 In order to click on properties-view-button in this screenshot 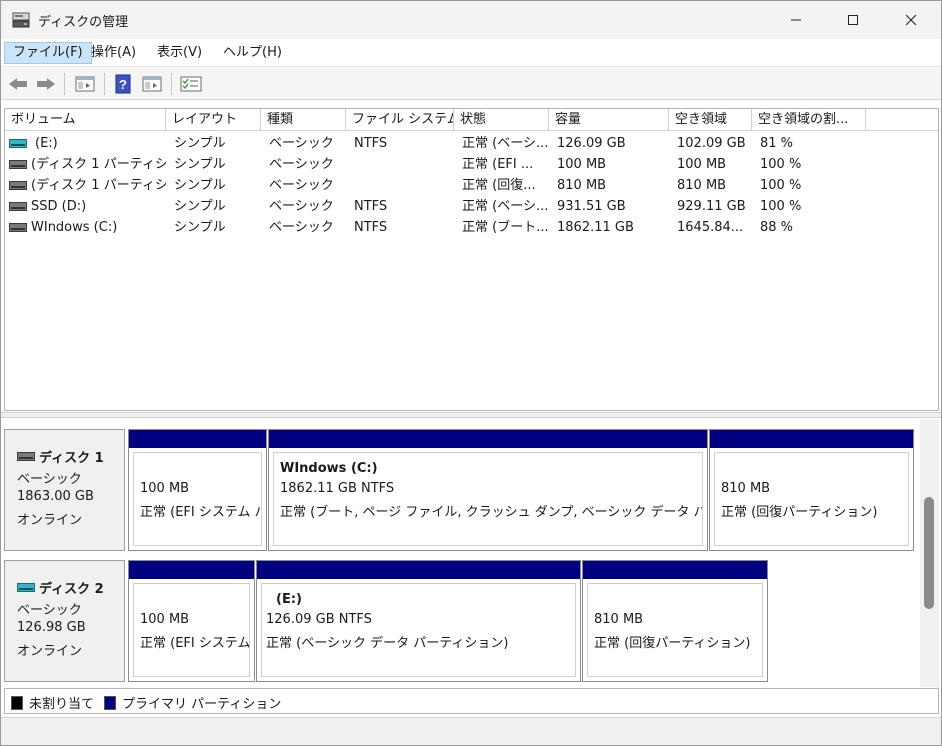, I will do `click(85, 84)`.